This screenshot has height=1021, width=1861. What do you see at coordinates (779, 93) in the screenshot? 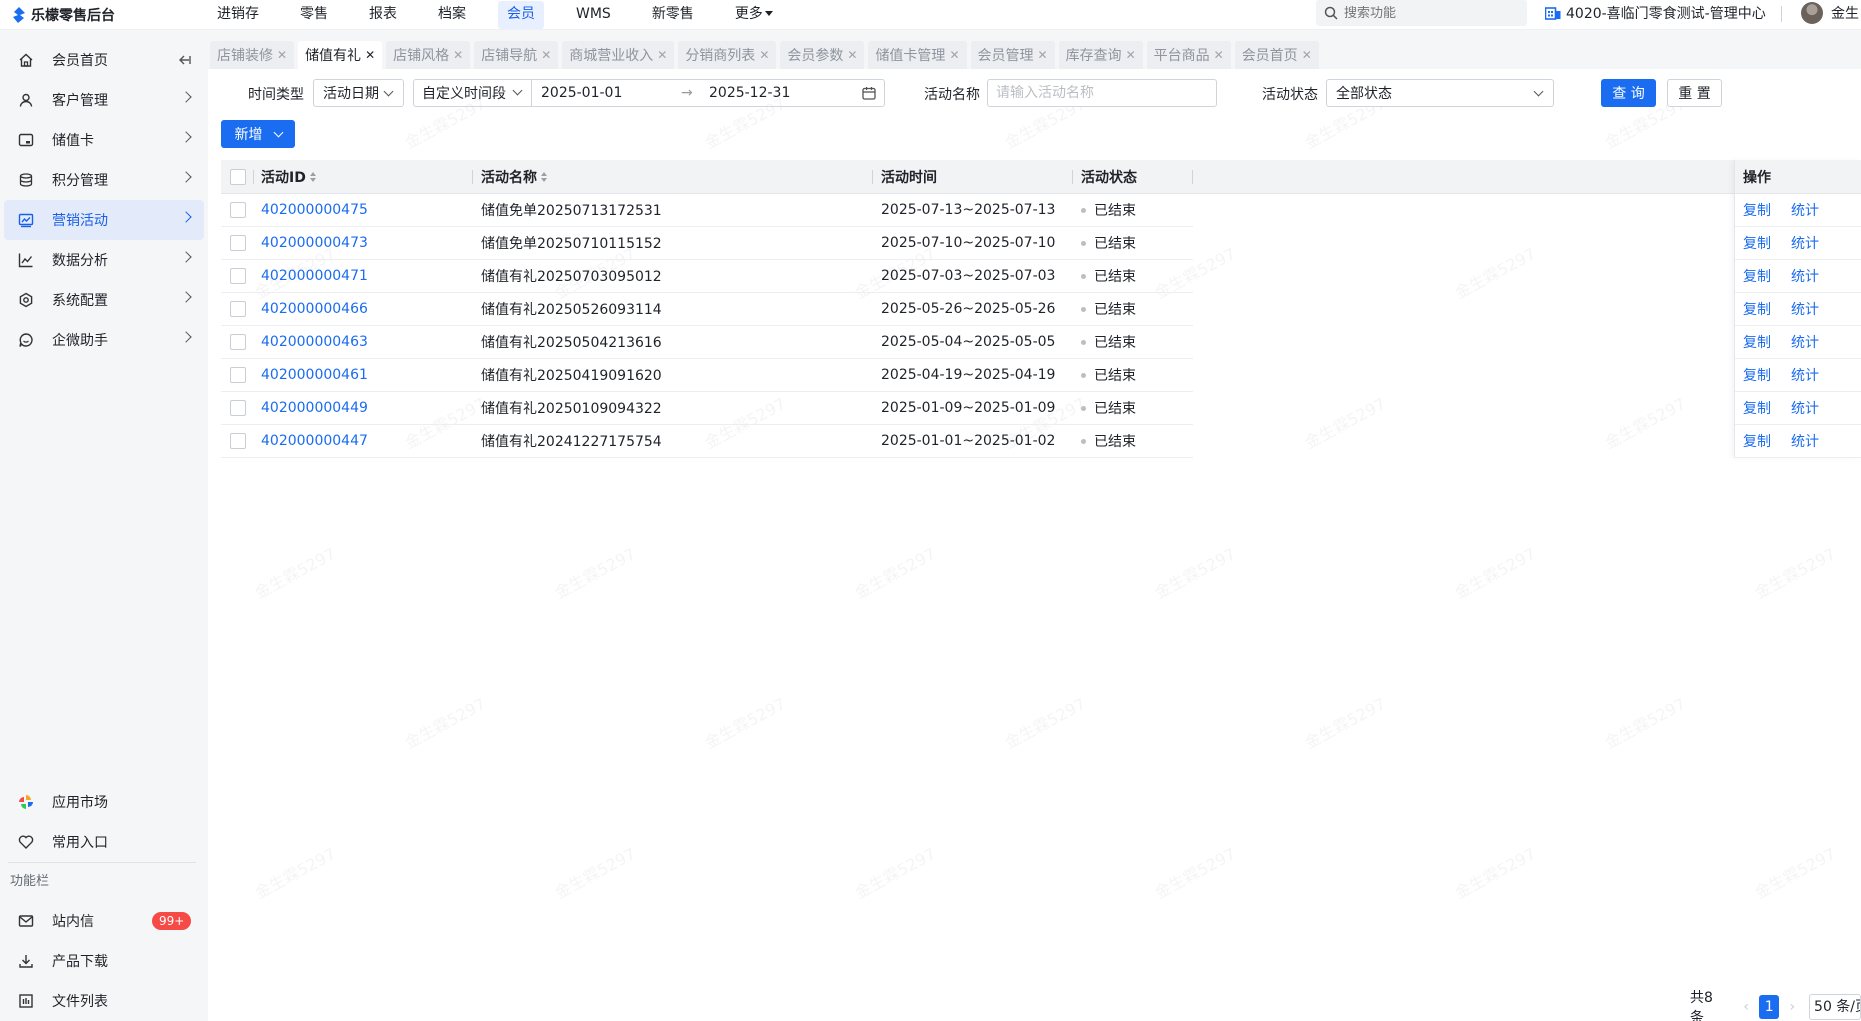
I see `end-date: 2025-12-31` at bounding box center [779, 93].